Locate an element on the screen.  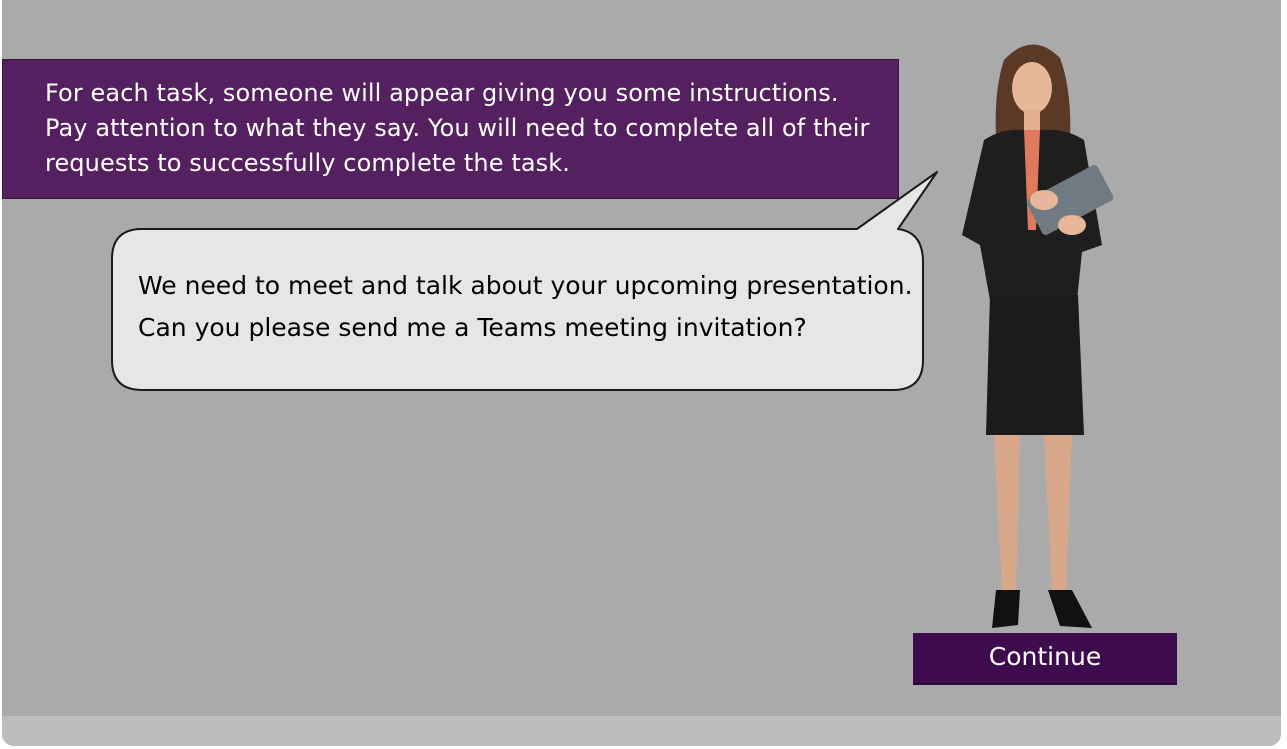
presenter-figure is located at coordinates (1038, 336).